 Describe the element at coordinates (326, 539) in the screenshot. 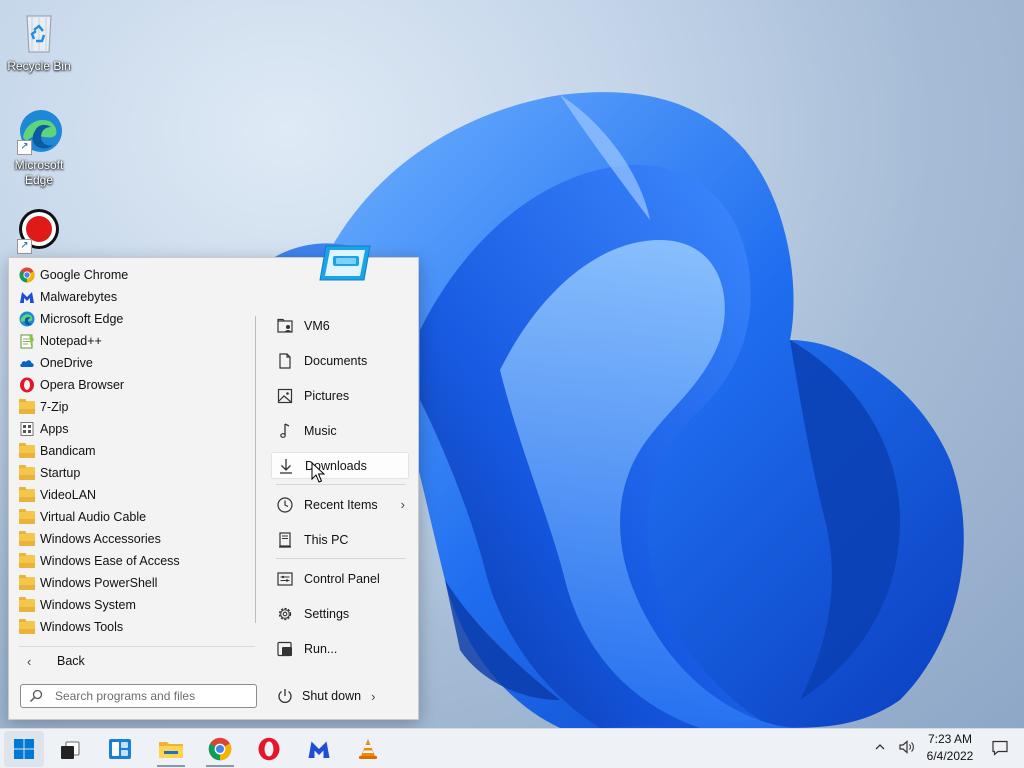

I see `place-label: This PC` at that location.